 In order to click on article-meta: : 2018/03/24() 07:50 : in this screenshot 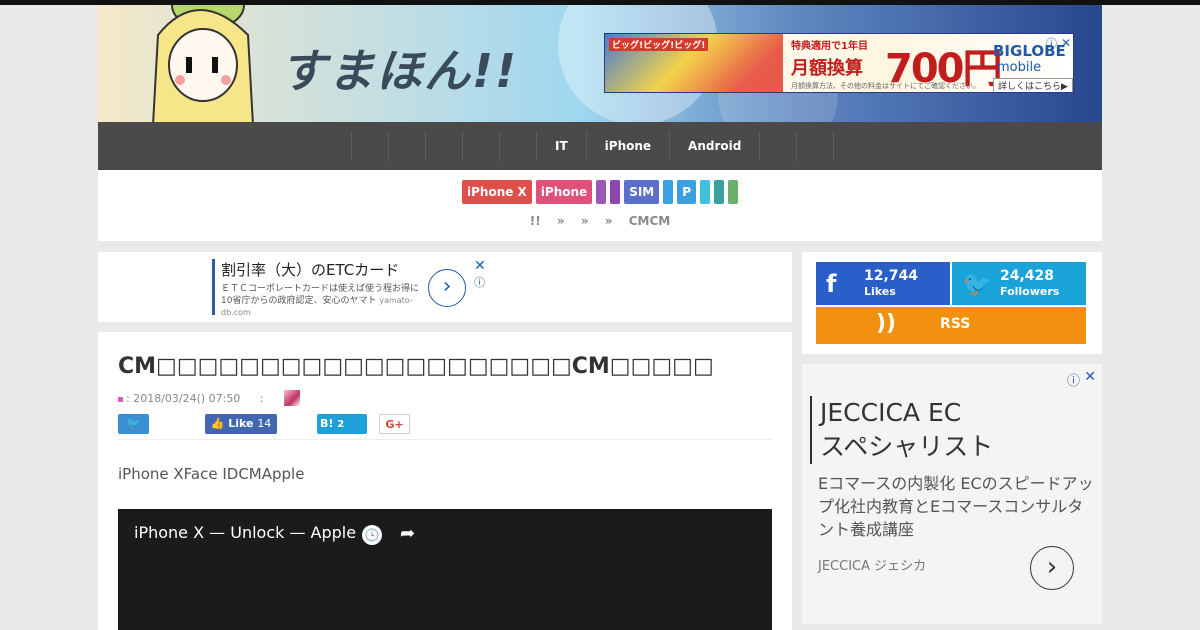, I will do `click(191, 398)`.